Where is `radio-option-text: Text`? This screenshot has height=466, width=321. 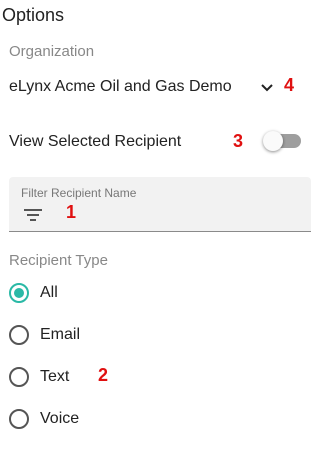 radio-option-text: Text is located at coordinates (39, 377).